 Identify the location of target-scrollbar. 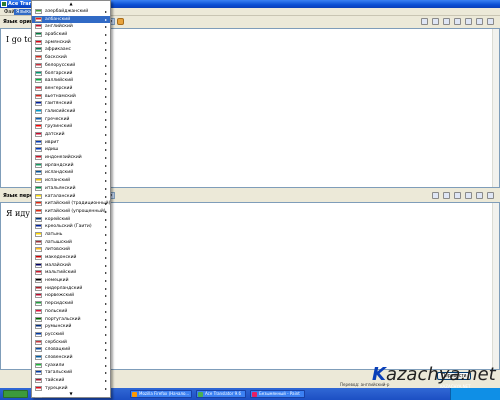
(495, 286).